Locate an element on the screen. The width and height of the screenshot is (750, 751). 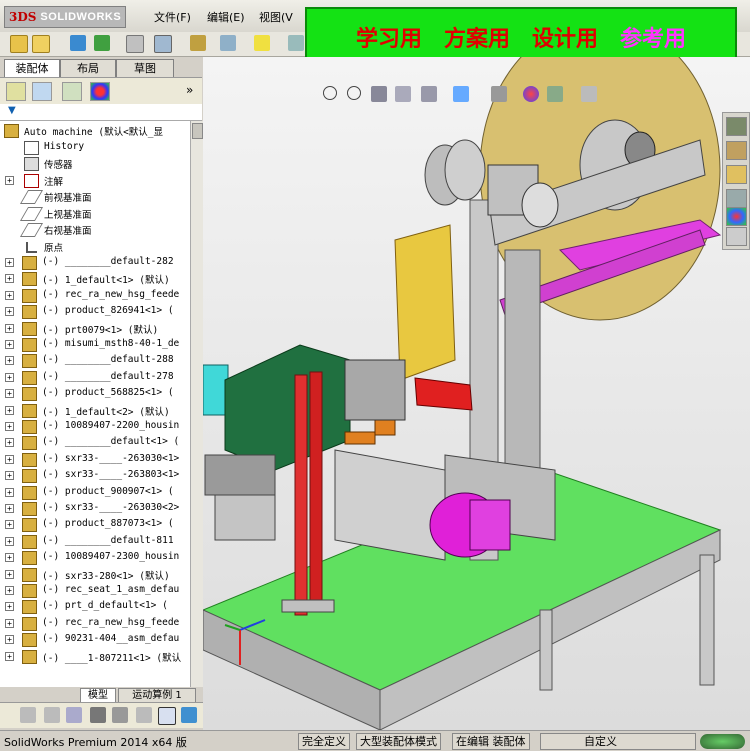
display-manager-icon is located at coordinates (100, 91).